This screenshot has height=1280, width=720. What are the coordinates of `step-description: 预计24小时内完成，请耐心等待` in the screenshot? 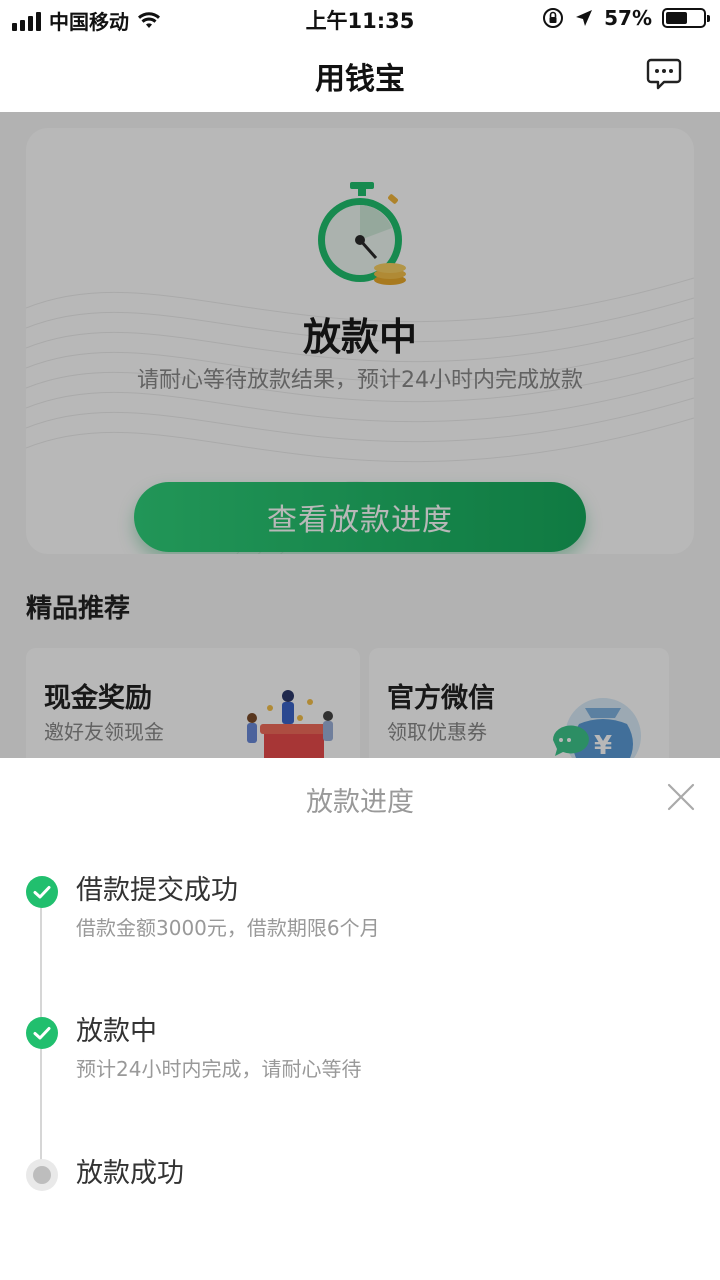 It's located at (219, 1069).